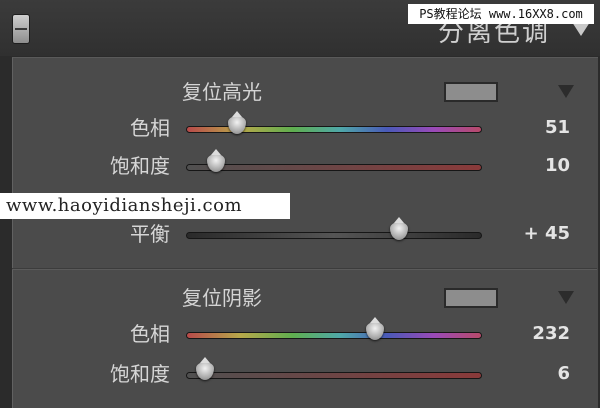  Describe the element at coordinates (304, 268) in the screenshot. I see `section-divider` at that location.